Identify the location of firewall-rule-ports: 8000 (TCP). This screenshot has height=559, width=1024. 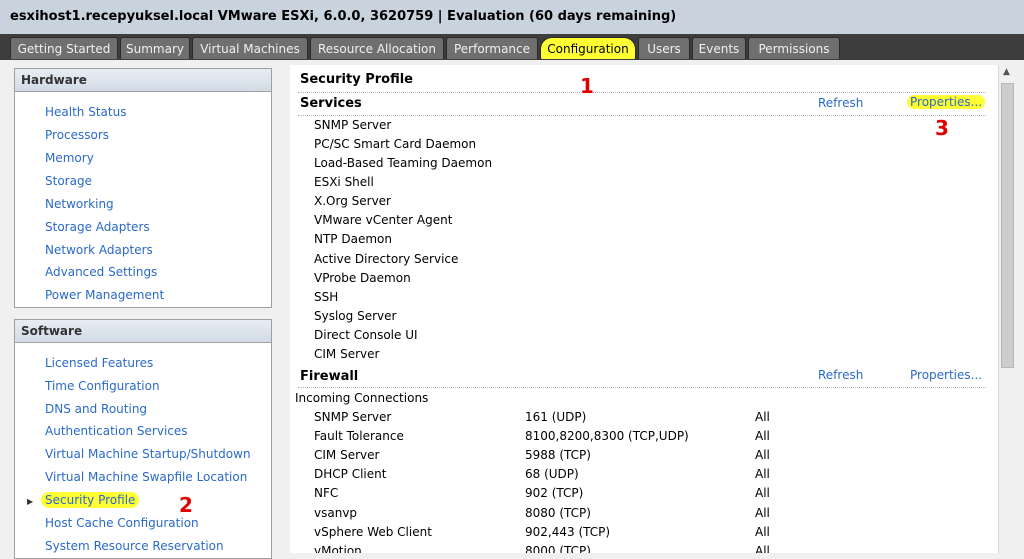
(558, 548).